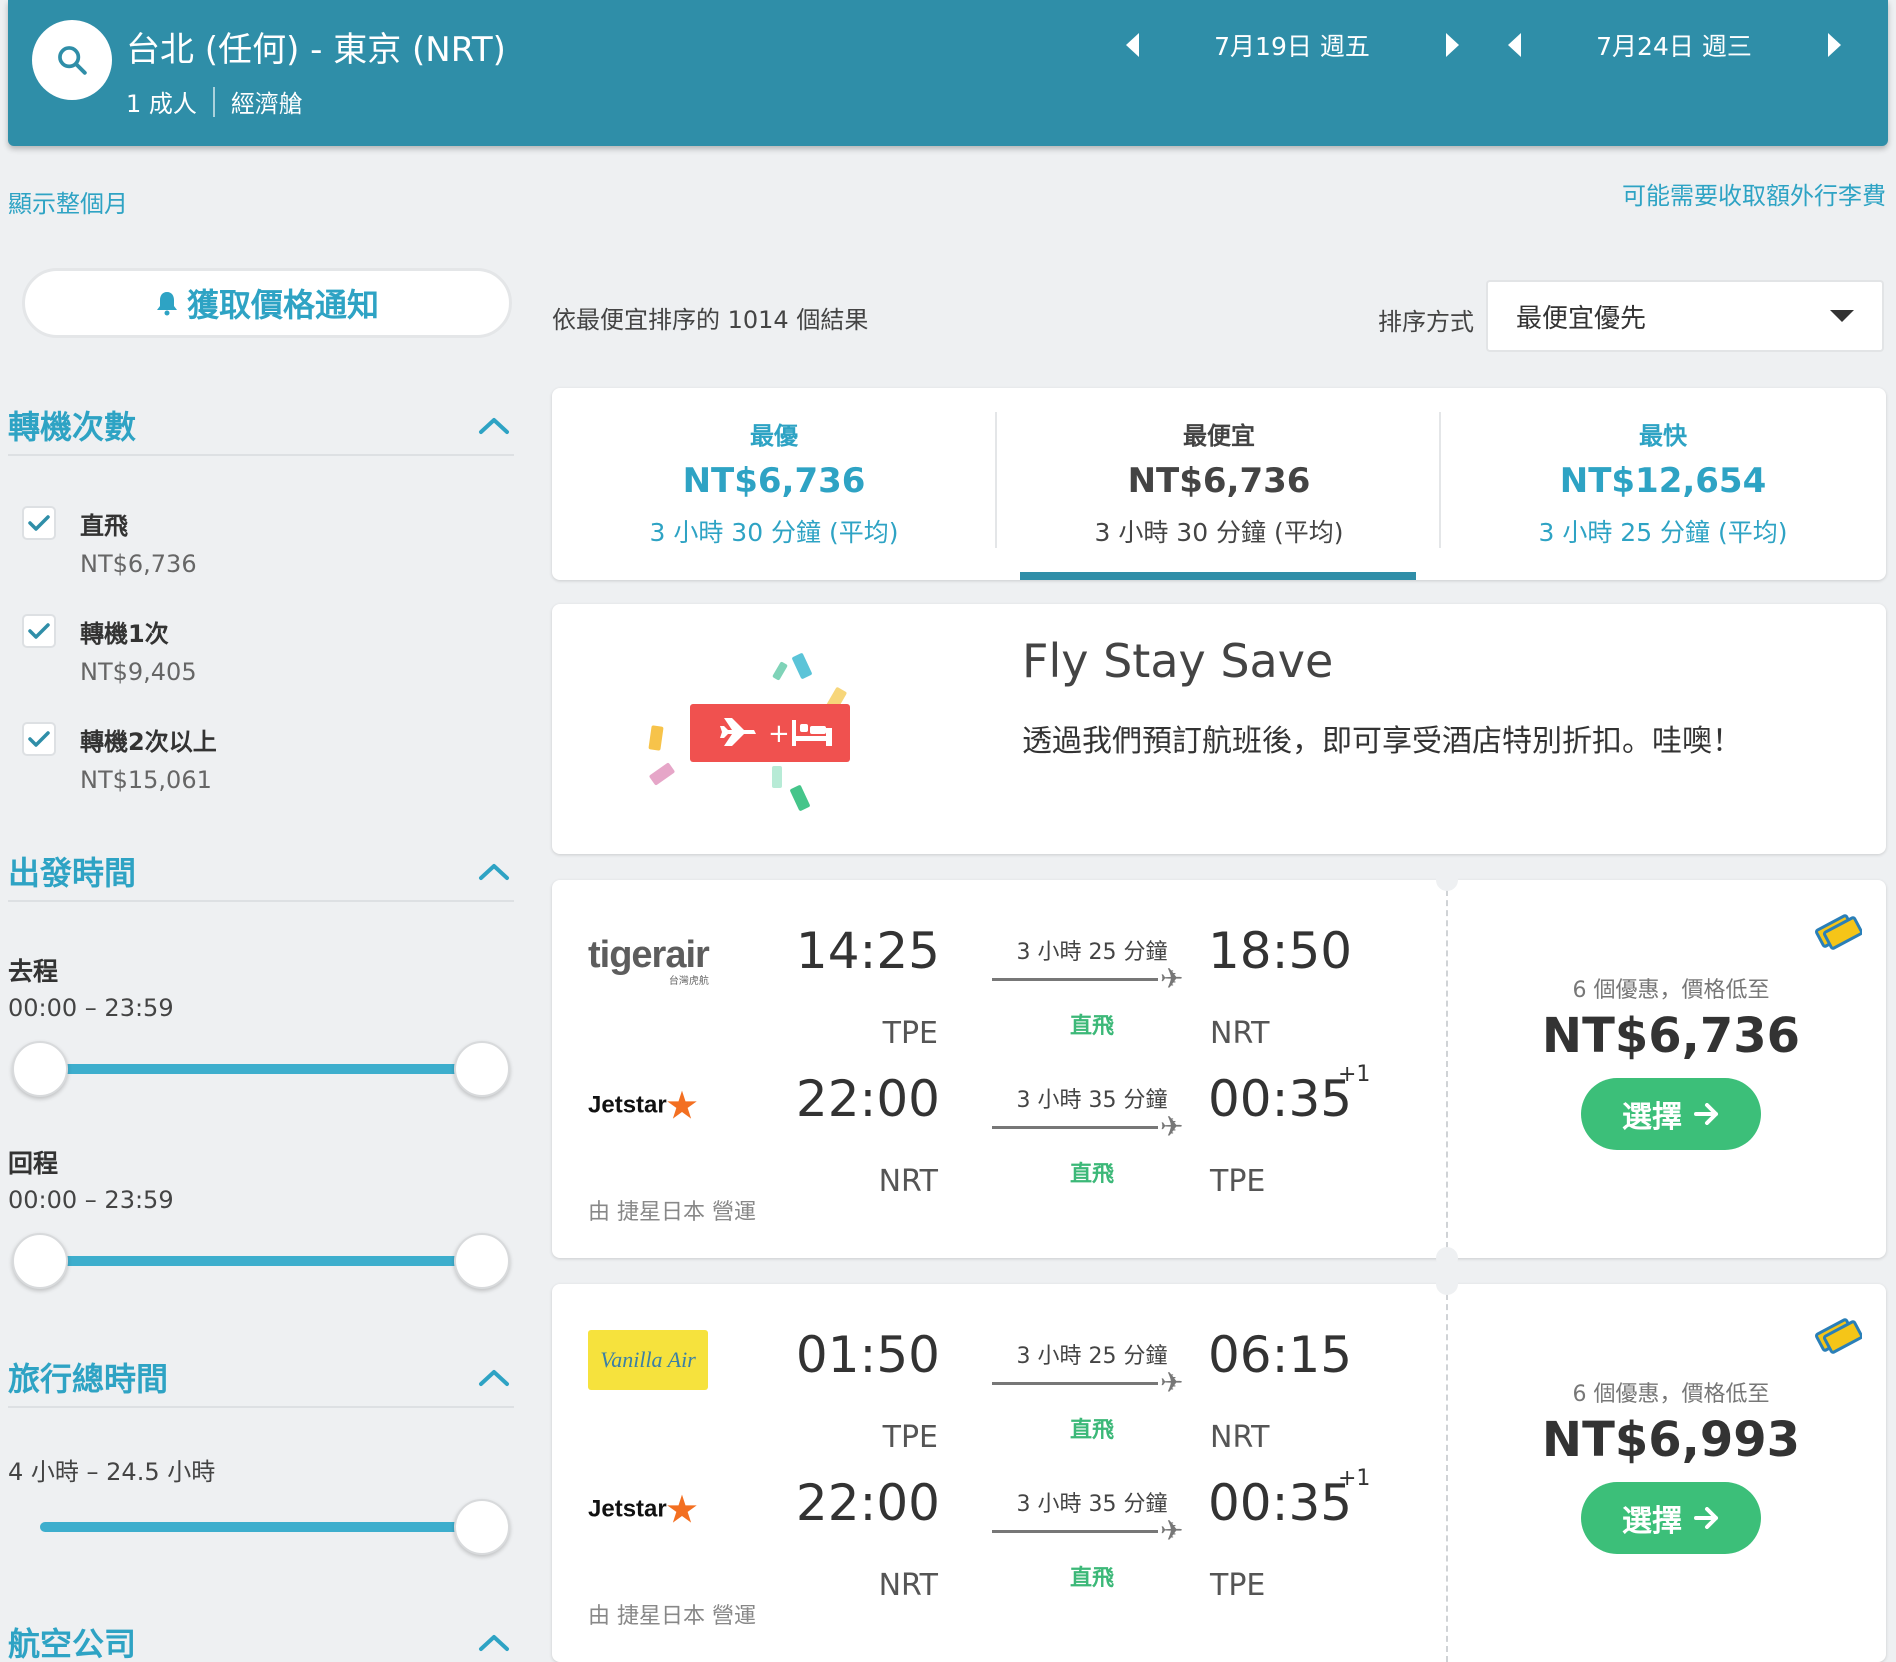  I want to click on arrival-airport: TPE, so click(1238, 1585).